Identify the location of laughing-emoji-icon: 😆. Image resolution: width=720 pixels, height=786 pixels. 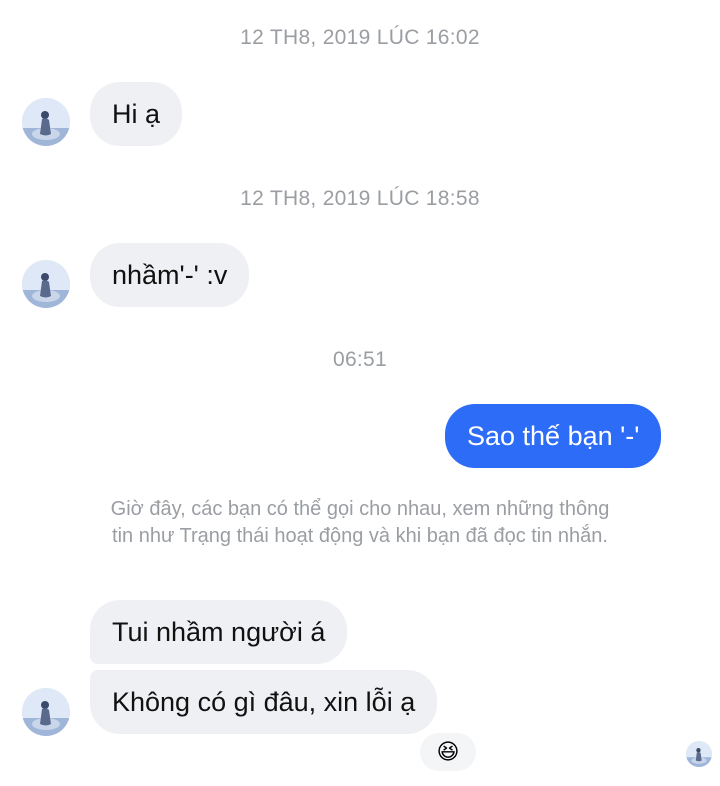
(448, 752).